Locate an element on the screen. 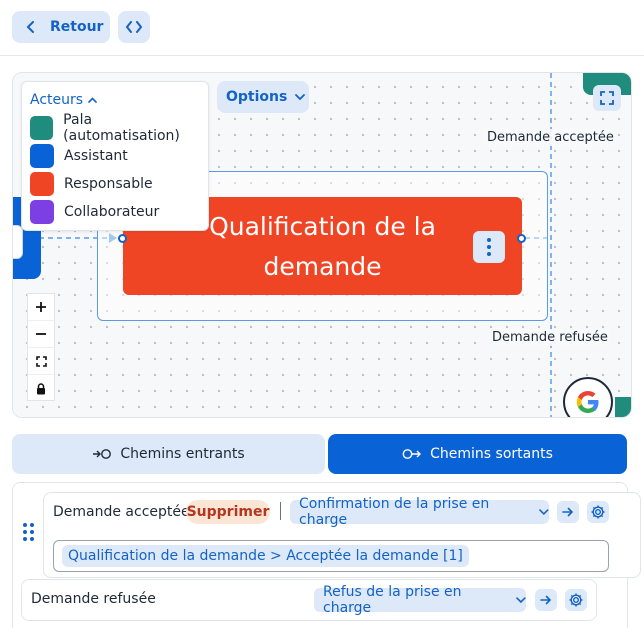 The width and height of the screenshot is (644, 628). target-step-select: Refus de la prise en charge is located at coordinates (420, 600).